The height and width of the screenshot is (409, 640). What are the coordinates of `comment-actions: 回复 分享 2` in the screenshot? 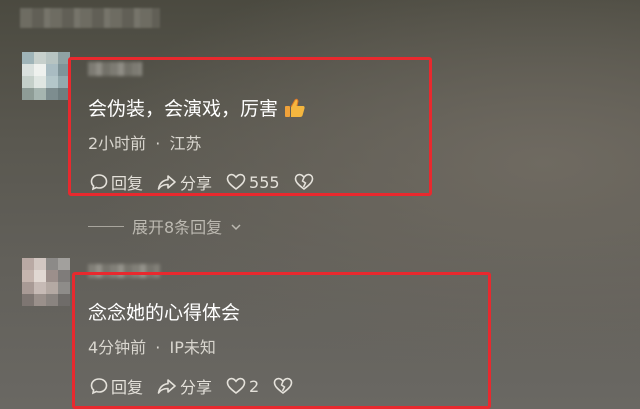 It's located at (198, 386).